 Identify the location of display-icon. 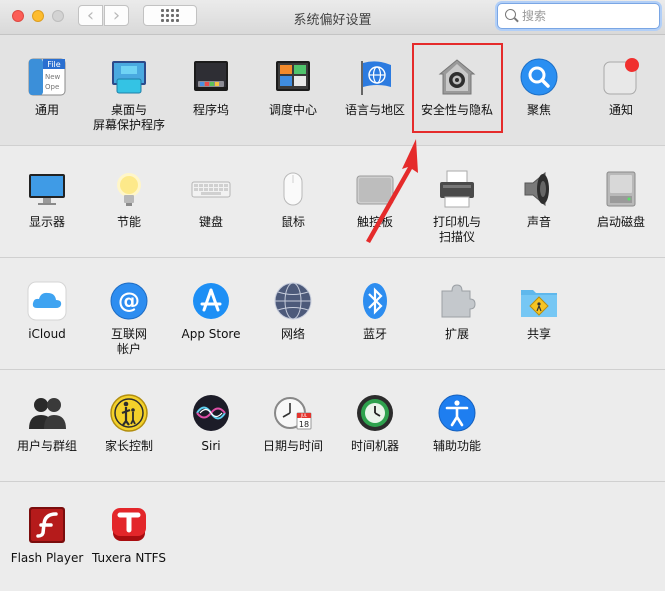
(47, 189).